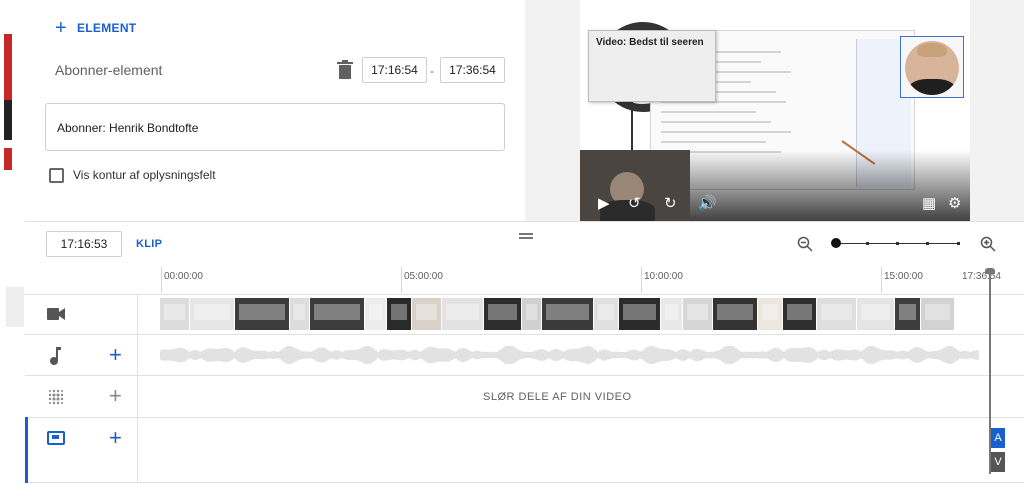  Describe the element at coordinates (929, 204) in the screenshot. I see `grid-icon: ▦` at that location.